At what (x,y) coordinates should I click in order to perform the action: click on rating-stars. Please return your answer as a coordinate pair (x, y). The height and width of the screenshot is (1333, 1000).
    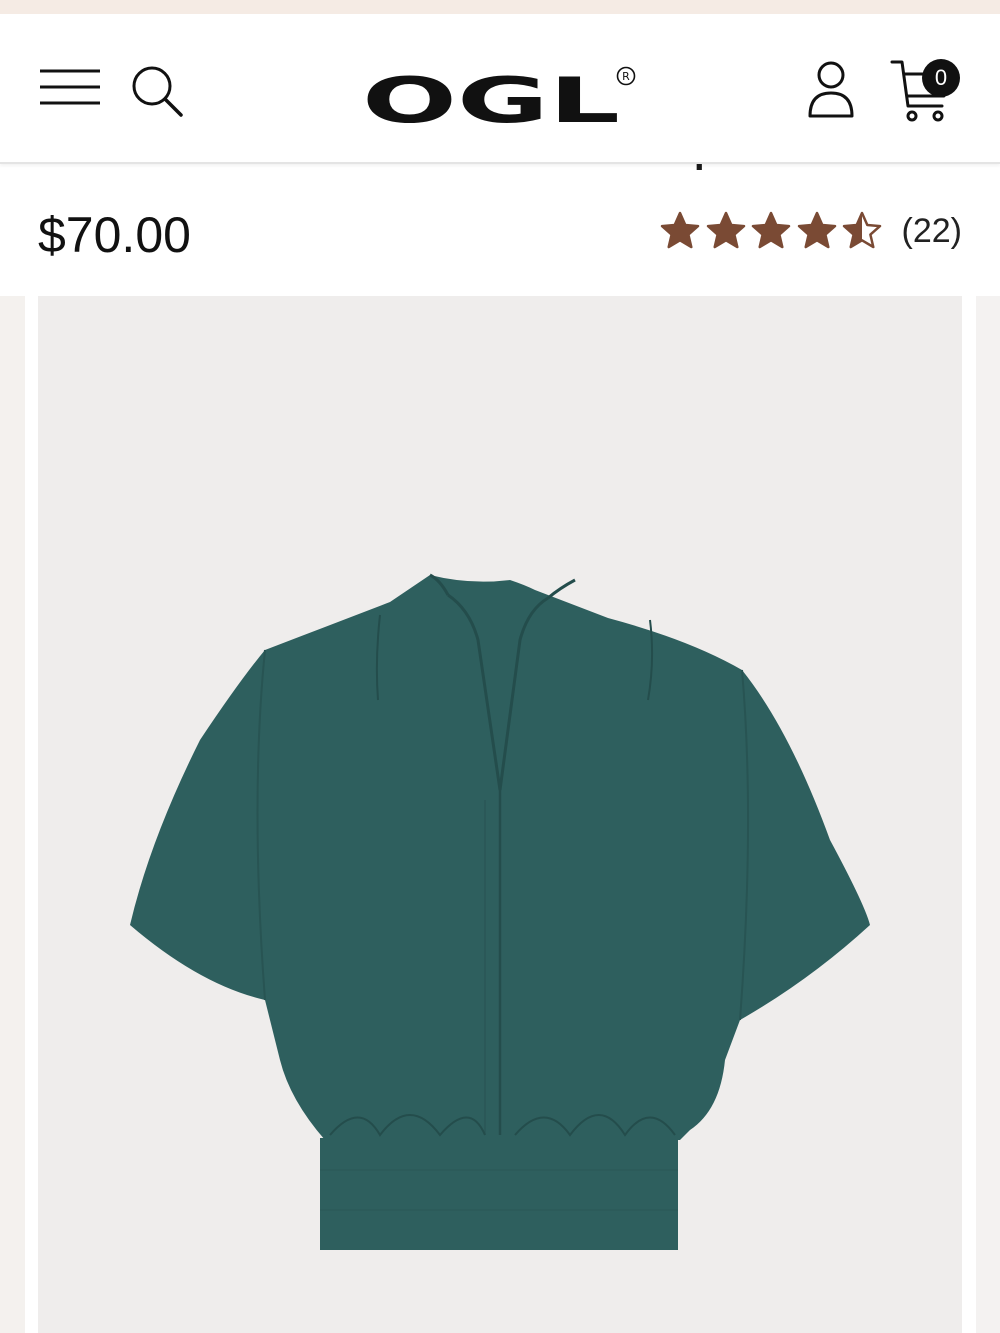
    Looking at the image, I should click on (774, 231).